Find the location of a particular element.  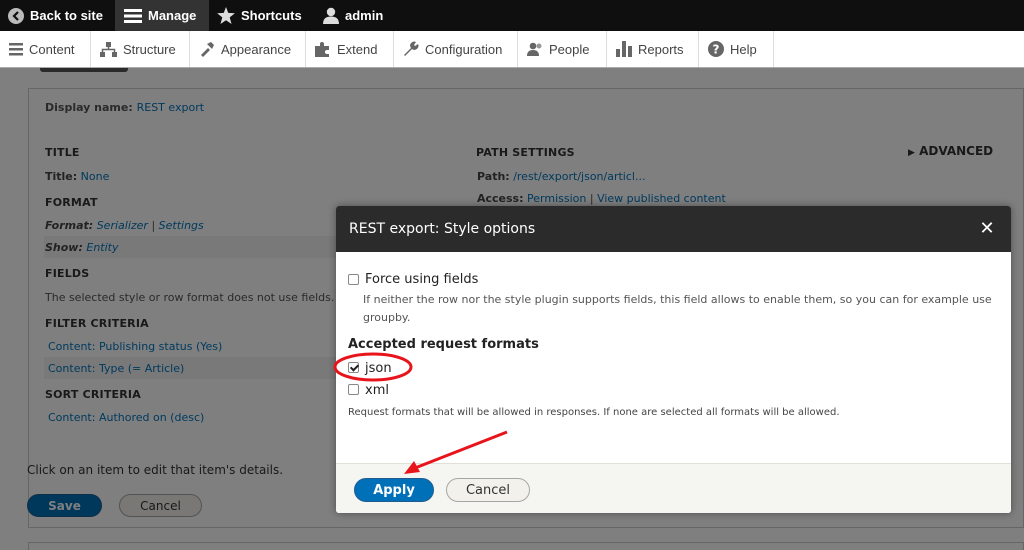

force-fields-label: Force using fields is located at coordinates (422, 279).